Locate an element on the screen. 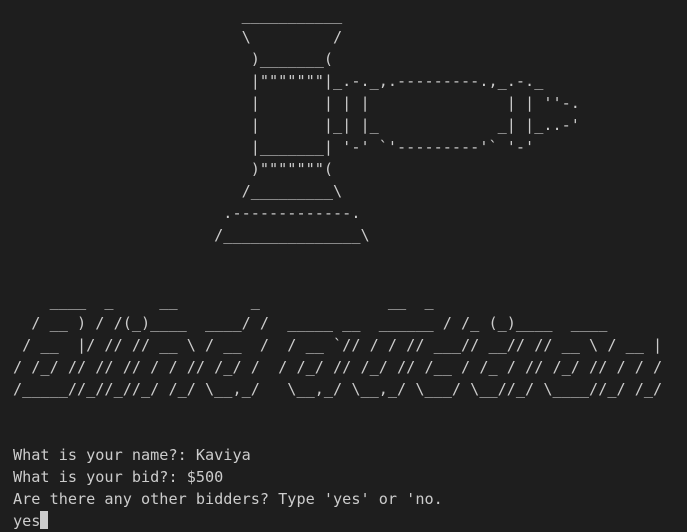 The image size is (687, 532). bid-prompt-line: What is your bid?: $500 is located at coordinates (118, 477).